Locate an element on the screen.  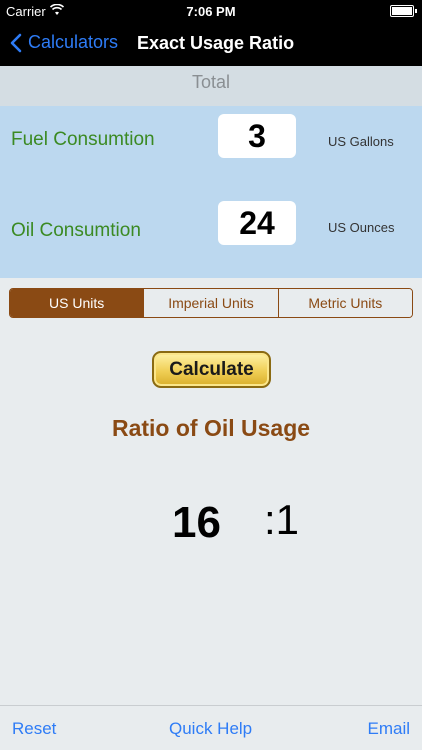
segment-imperial-units: Imperial Units is located at coordinates (211, 303).